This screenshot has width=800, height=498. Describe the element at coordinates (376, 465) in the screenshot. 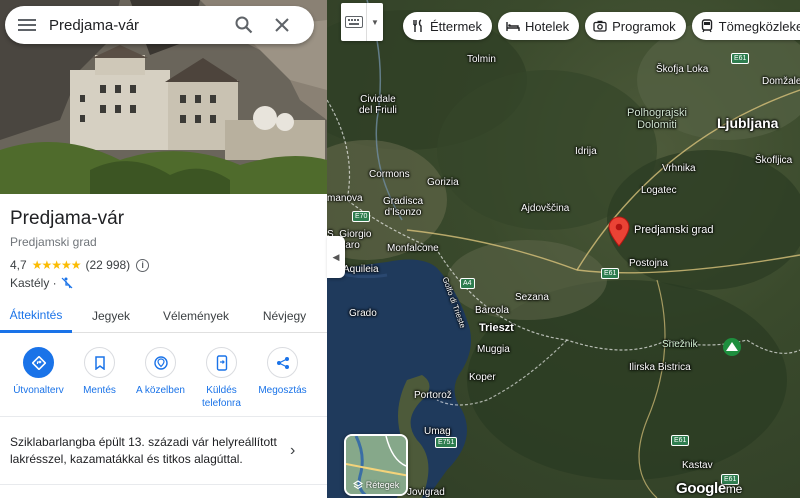

I see `layers-button: Rétegek` at that location.